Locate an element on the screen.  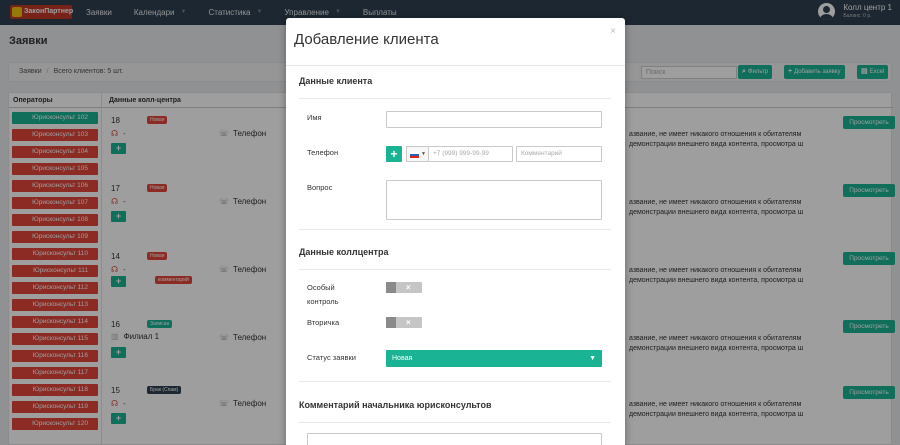
phone-label: Телефон is located at coordinates (323, 152).